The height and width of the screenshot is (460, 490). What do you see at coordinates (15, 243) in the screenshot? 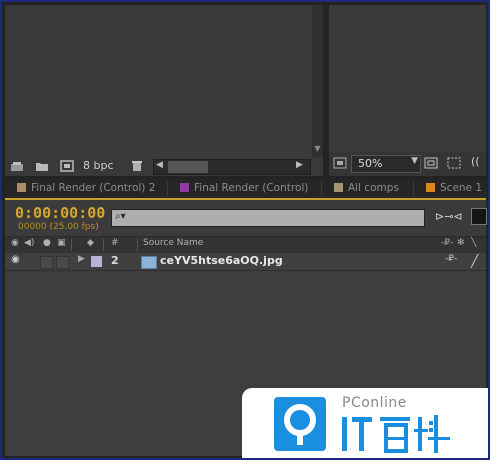
I see `video-visibility-icon: ◉` at bounding box center [15, 243].